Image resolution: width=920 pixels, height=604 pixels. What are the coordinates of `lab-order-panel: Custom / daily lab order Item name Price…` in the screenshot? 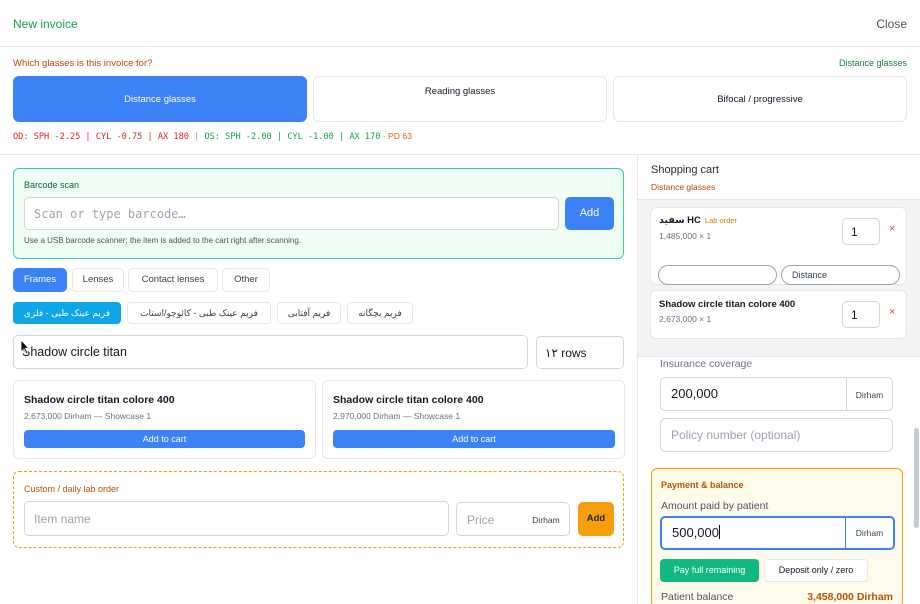 It's located at (318, 509).